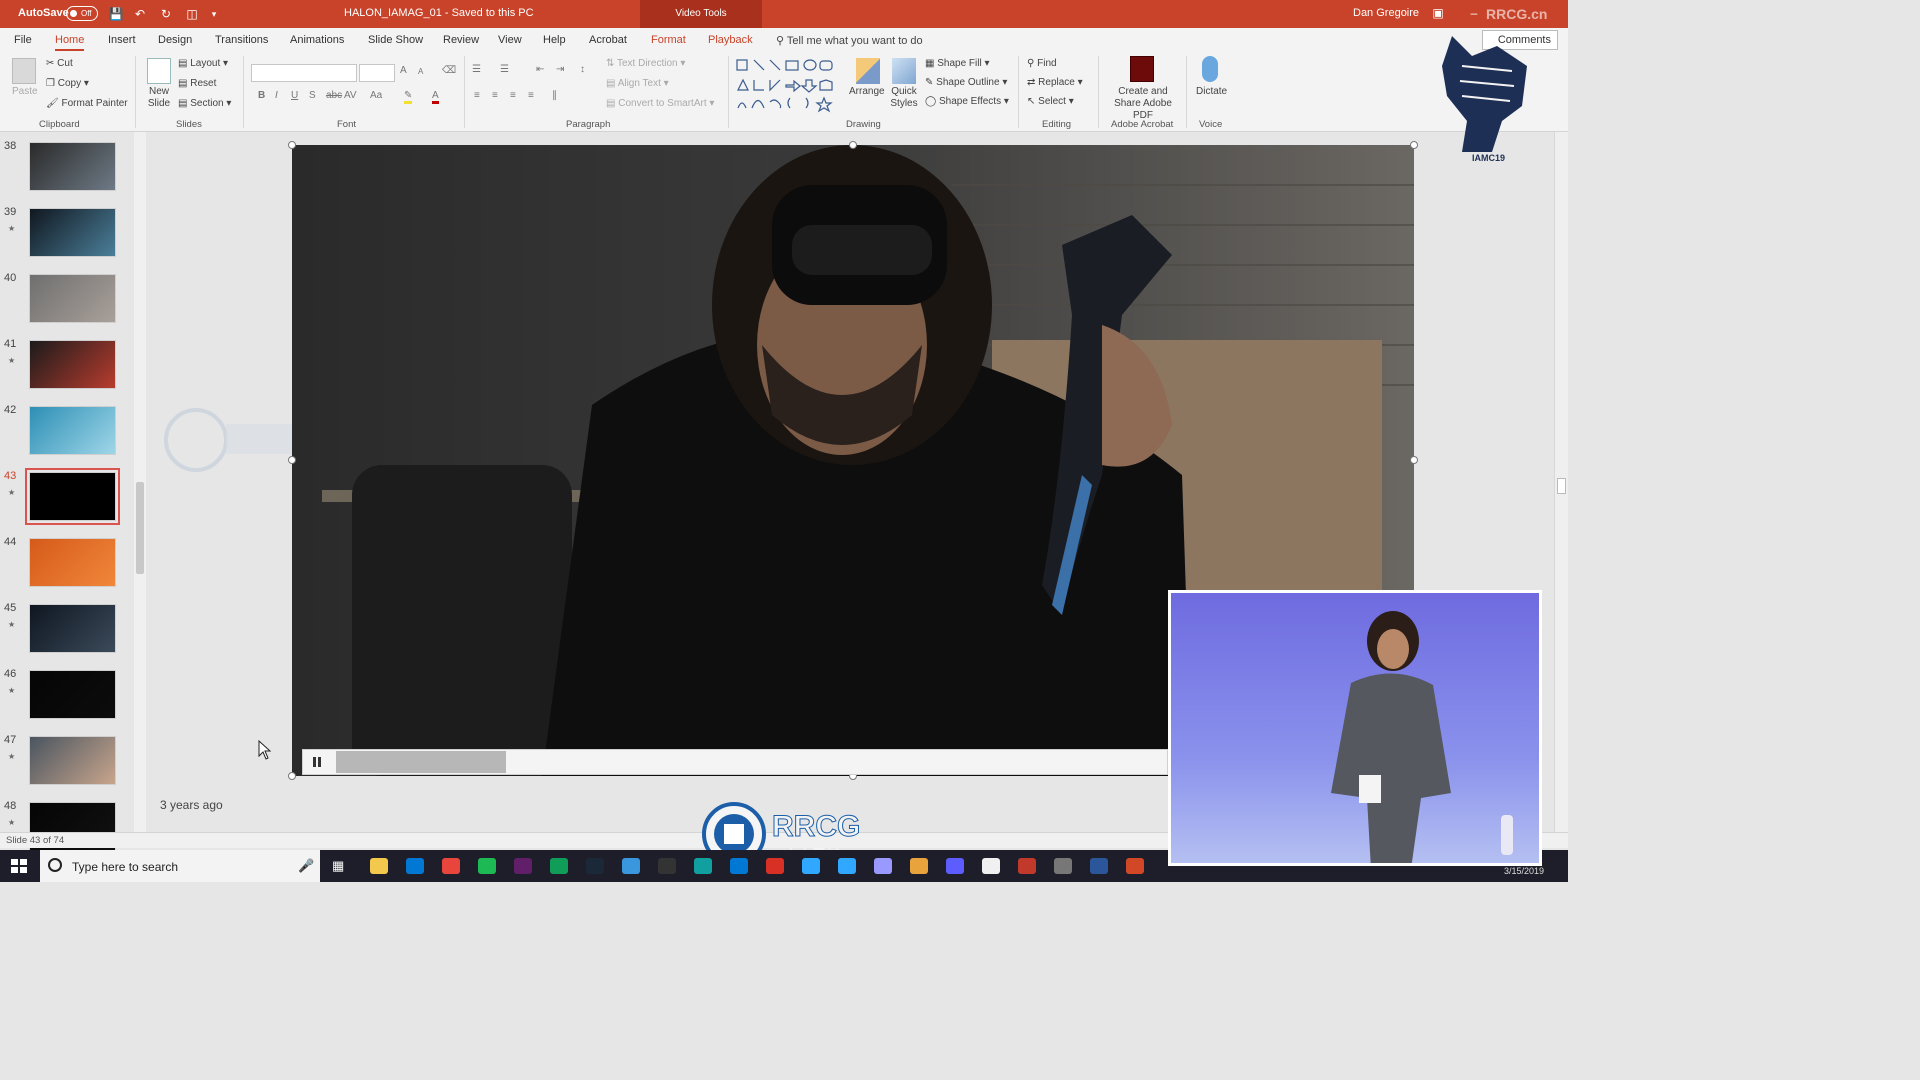 The image size is (1920, 1080). I want to click on tab-help: Help, so click(554, 40).